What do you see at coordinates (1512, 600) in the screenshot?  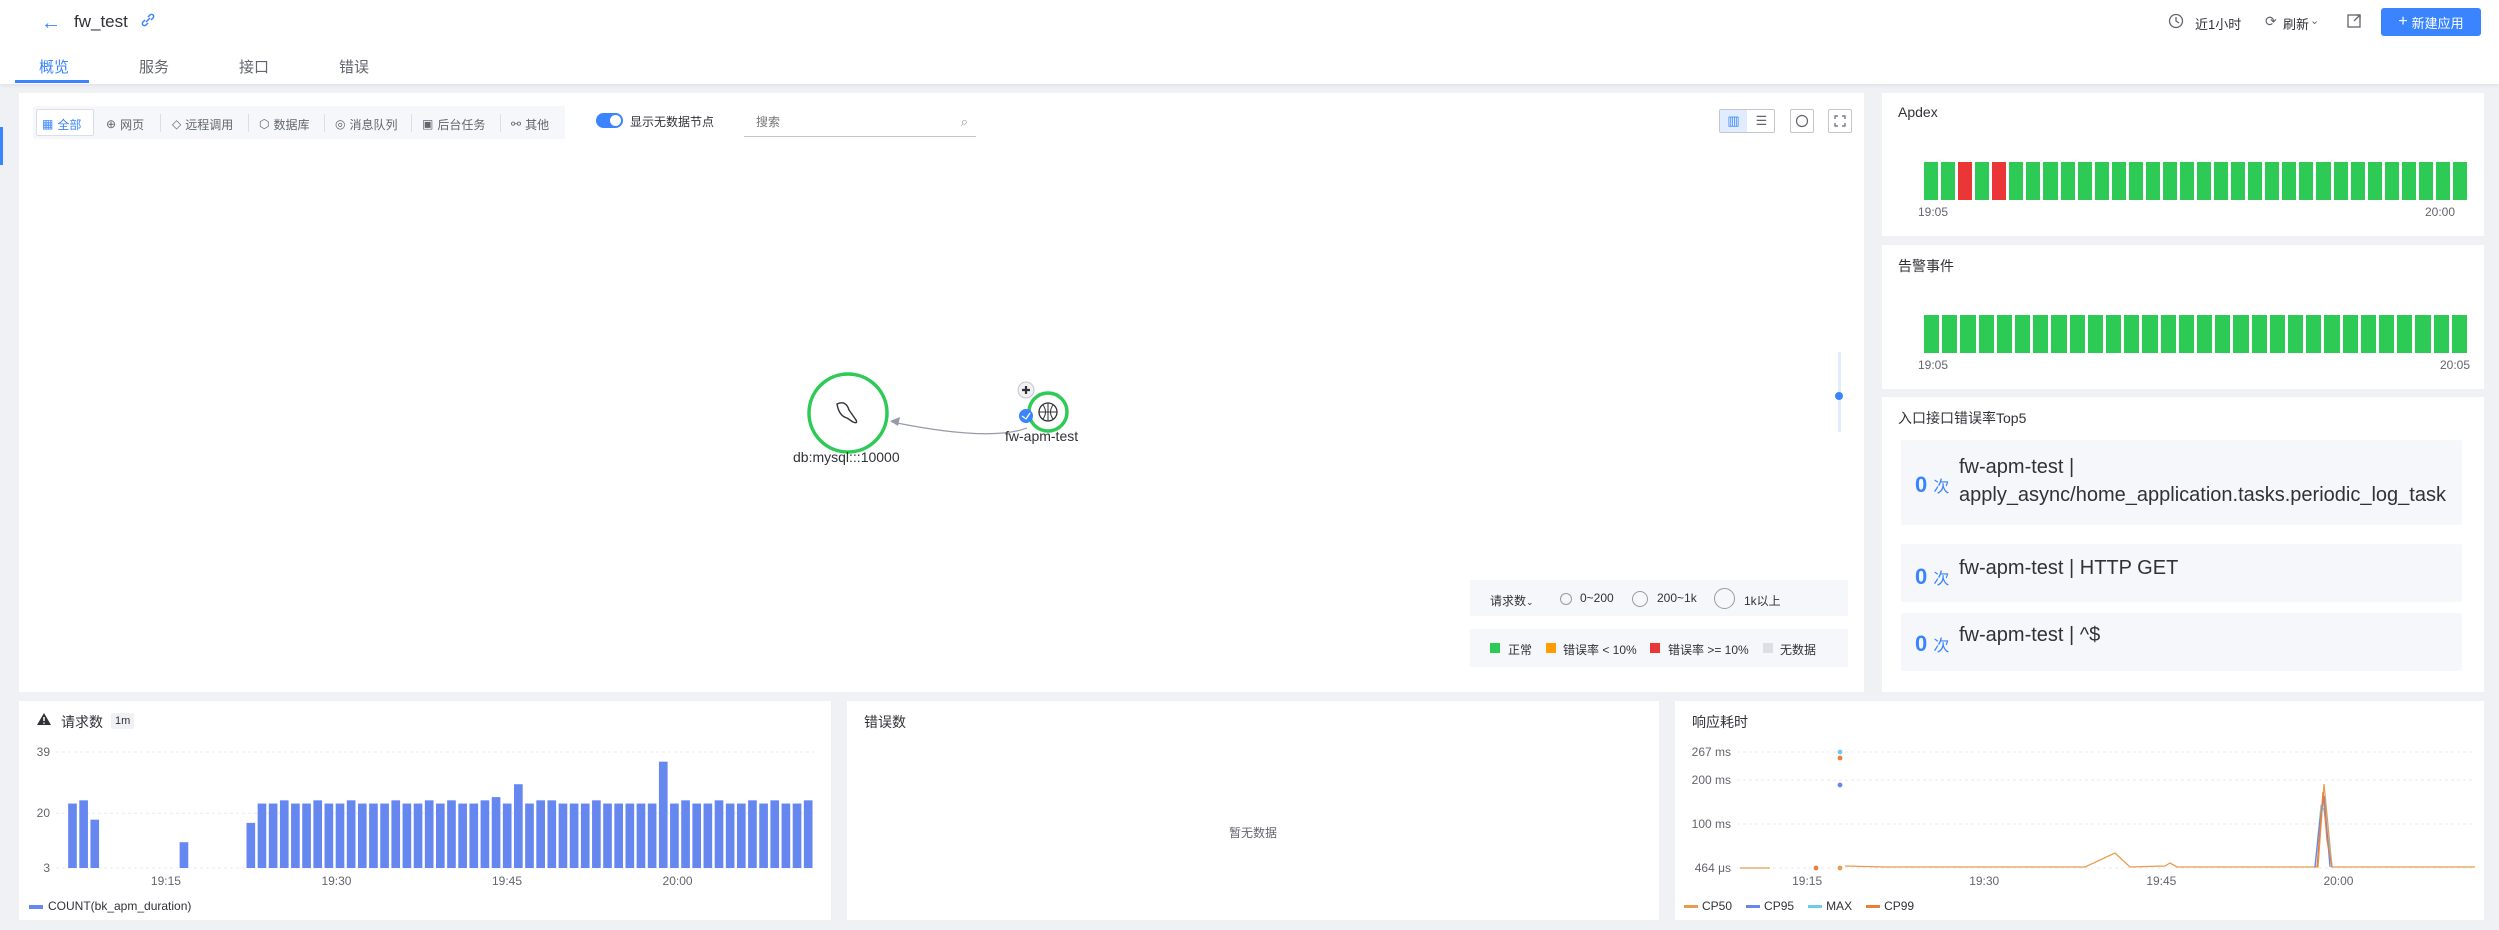 I see `size-metric-select: 请求数⌄` at bounding box center [1512, 600].